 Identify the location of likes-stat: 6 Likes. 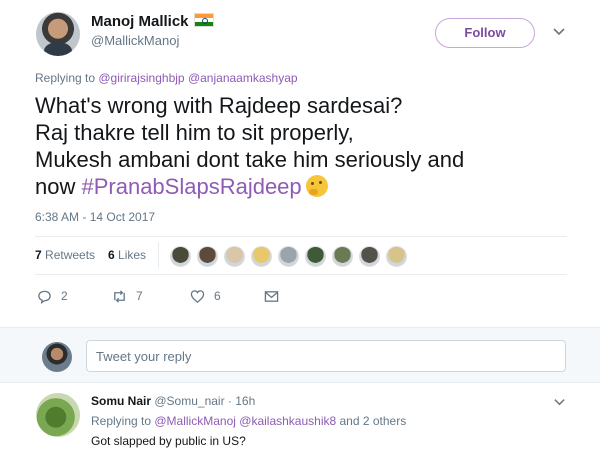
(127, 255).